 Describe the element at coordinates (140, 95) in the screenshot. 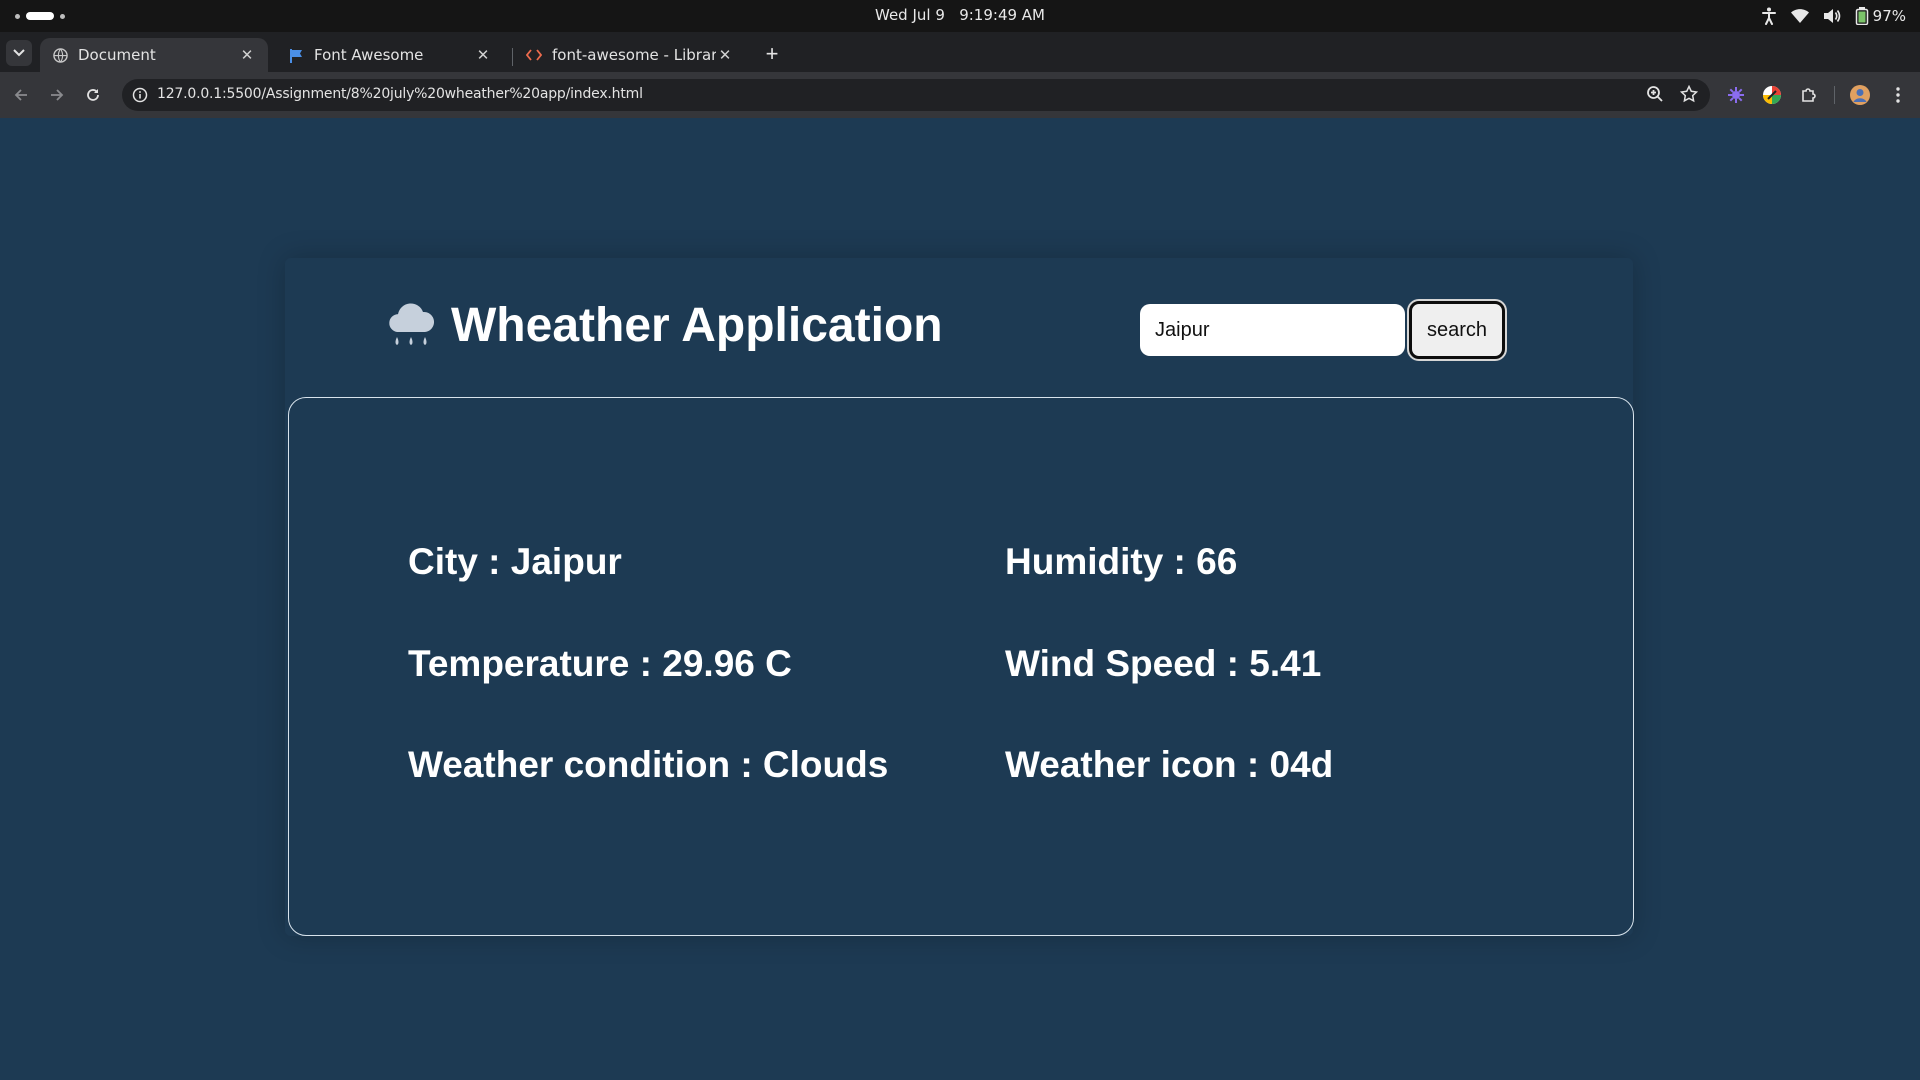

I see `site-info-icon` at that location.